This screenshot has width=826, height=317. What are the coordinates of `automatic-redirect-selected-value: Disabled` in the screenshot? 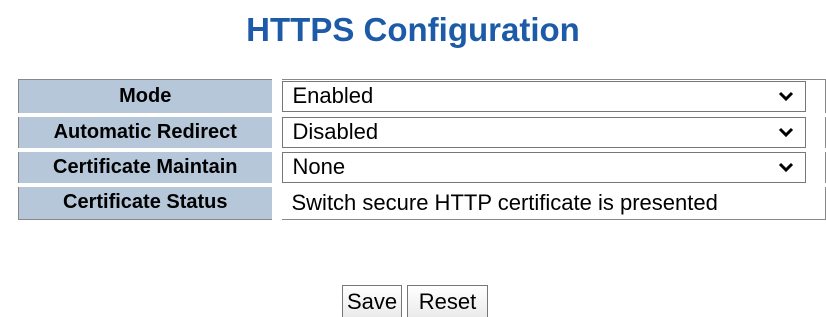 It's located at (335, 131).